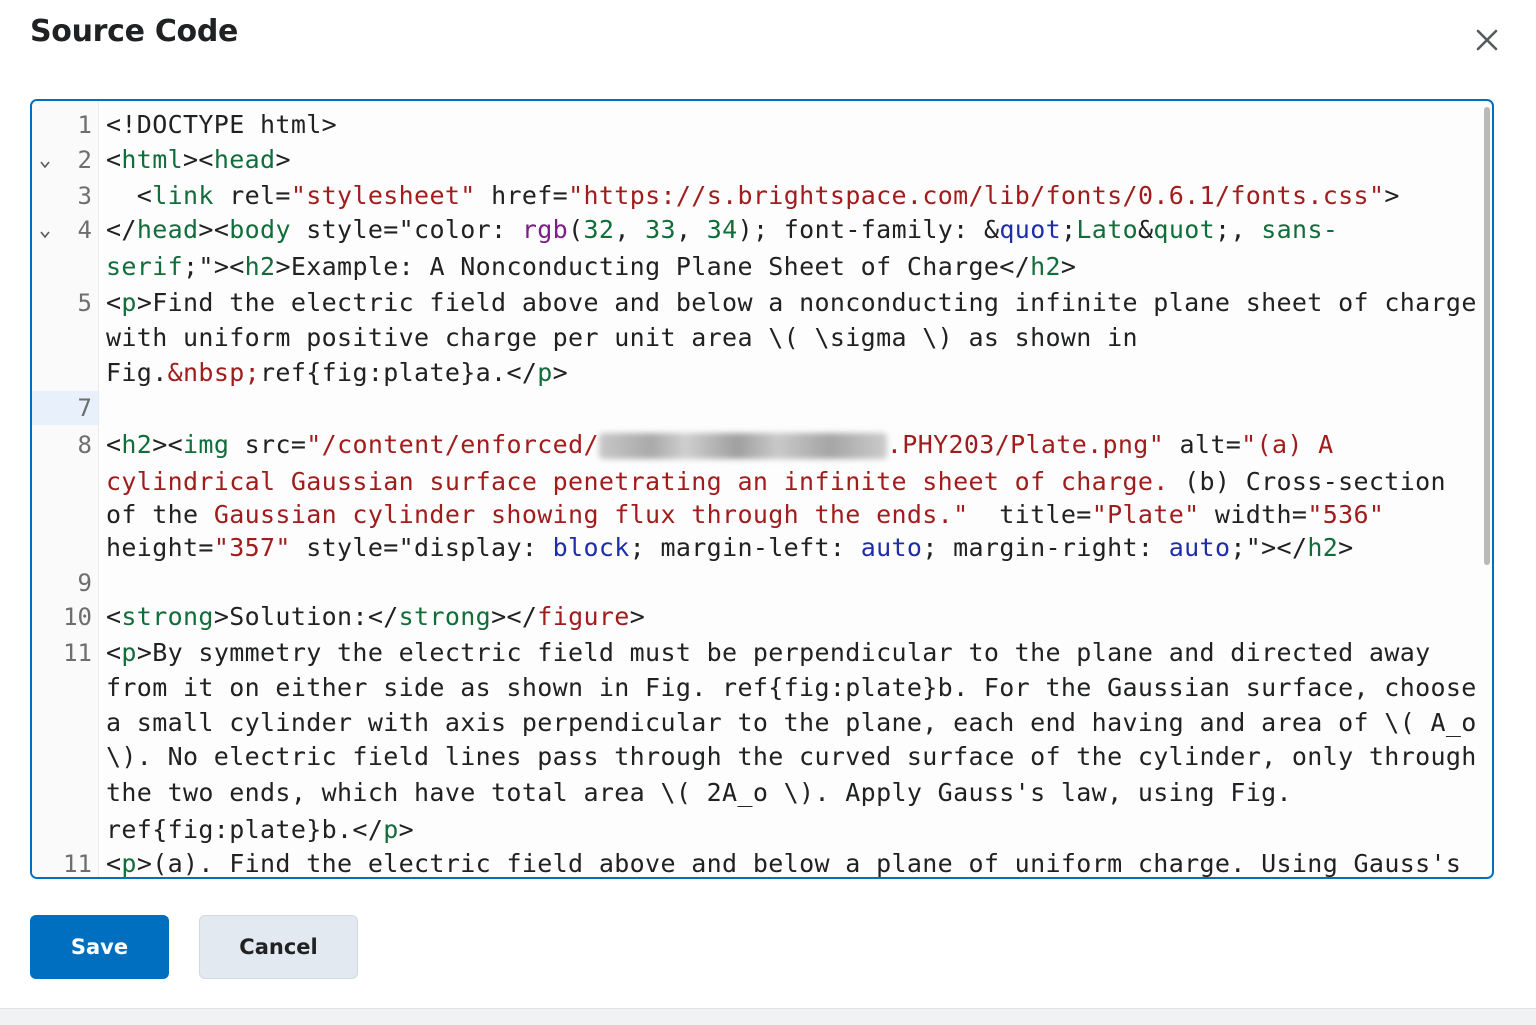 The width and height of the screenshot is (1536, 1025). I want to click on vertical-scrollbar, so click(1487, 336).